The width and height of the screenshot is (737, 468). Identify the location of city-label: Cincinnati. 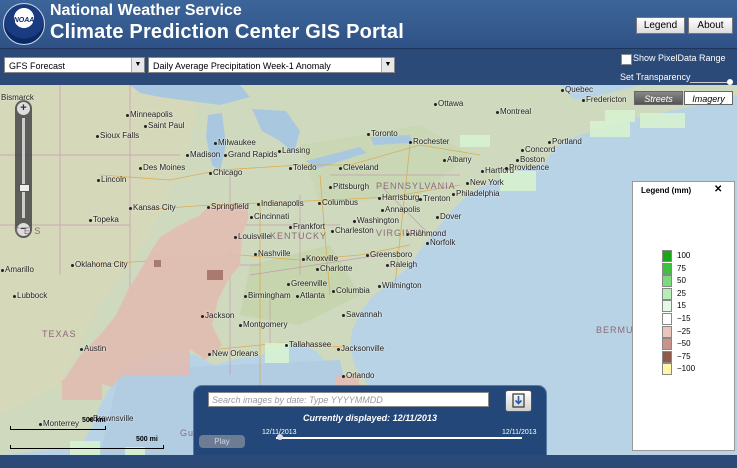
(272, 216).